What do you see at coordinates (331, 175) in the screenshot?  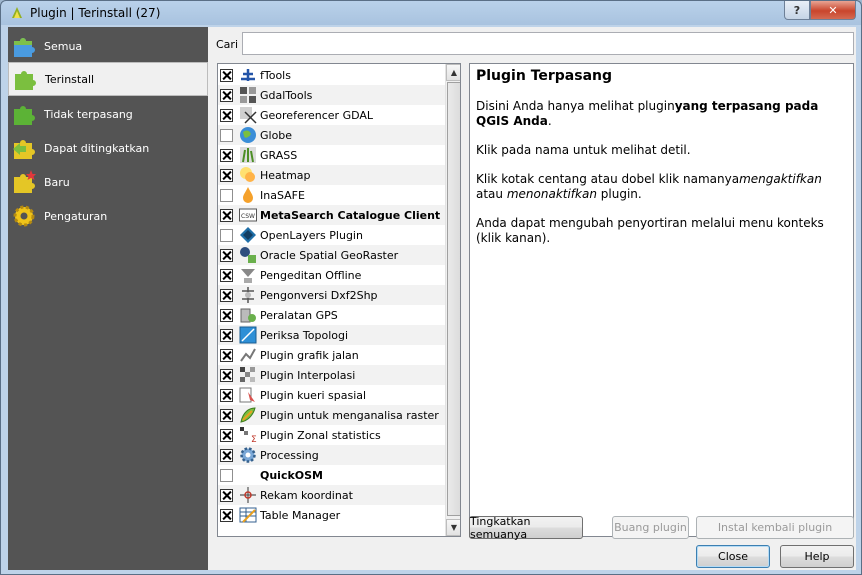 I see `list-item: Heatmap` at bounding box center [331, 175].